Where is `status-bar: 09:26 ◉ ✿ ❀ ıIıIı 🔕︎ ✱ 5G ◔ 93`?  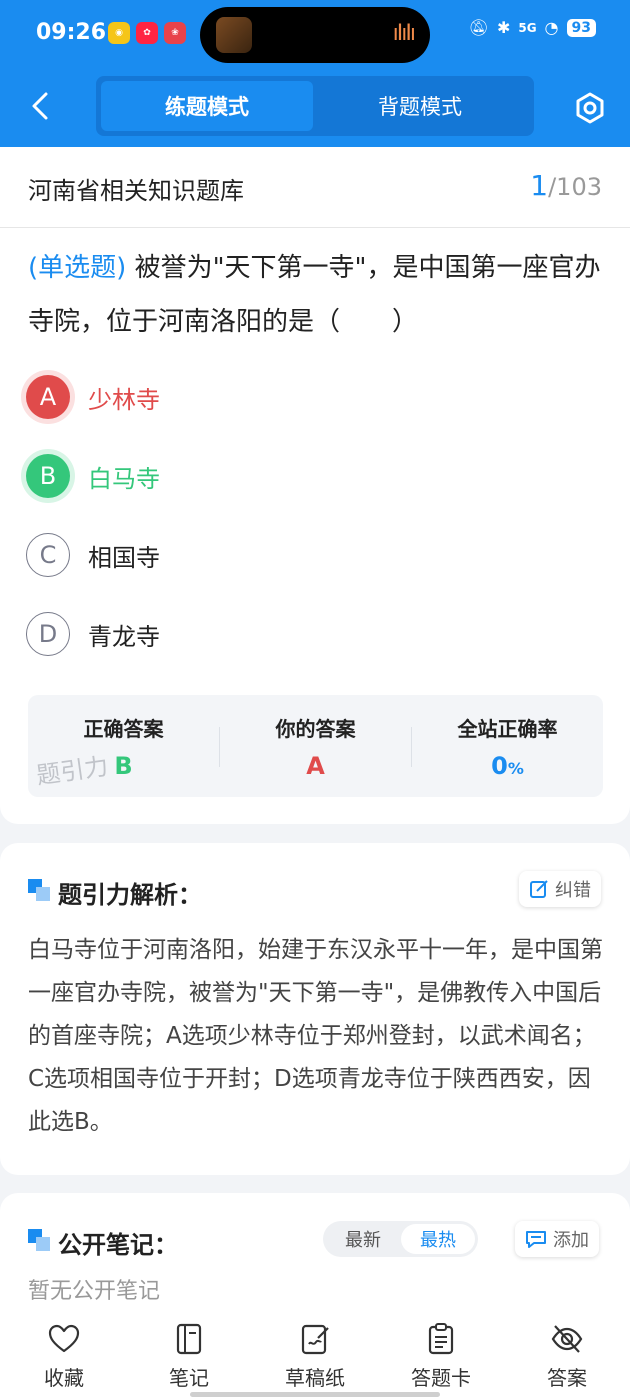 status-bar: 09:26 ◉ ✿ ❀ ıIıIı 🔕︎ ✱ 5G ◔ 93 is located at coordinates (315, 35).